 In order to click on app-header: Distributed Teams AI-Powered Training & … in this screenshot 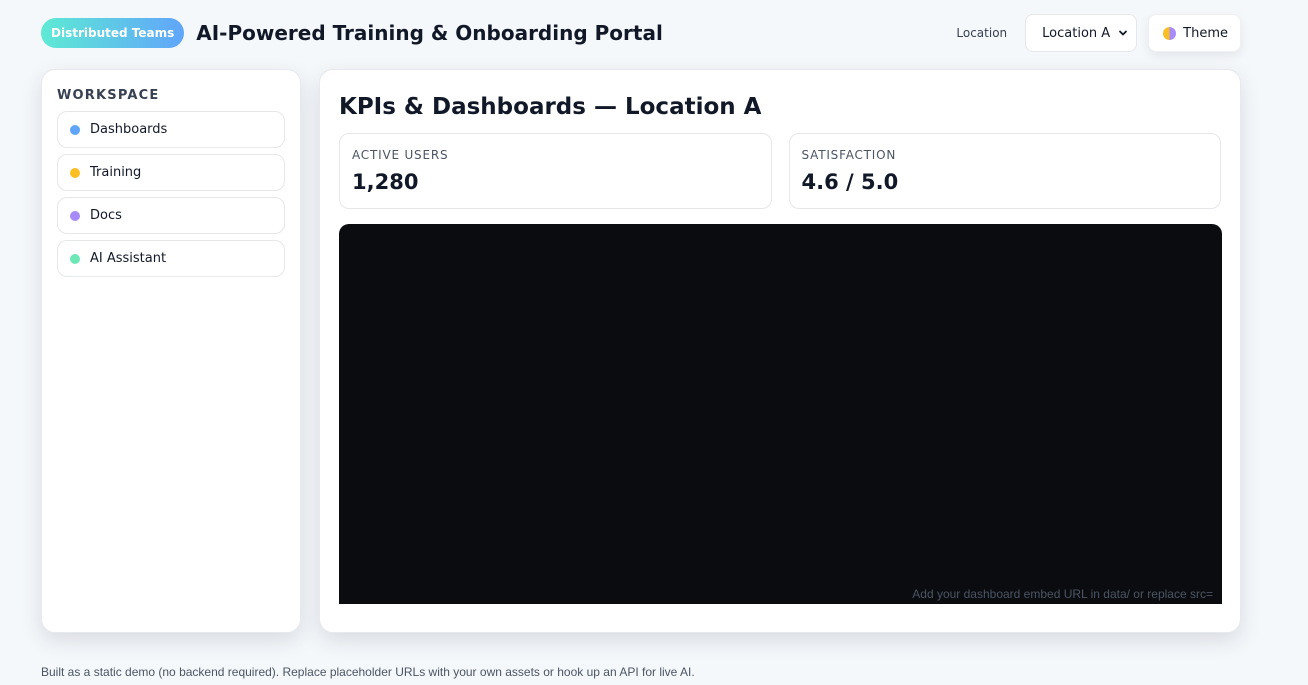, I will do `click(641, 33)`.